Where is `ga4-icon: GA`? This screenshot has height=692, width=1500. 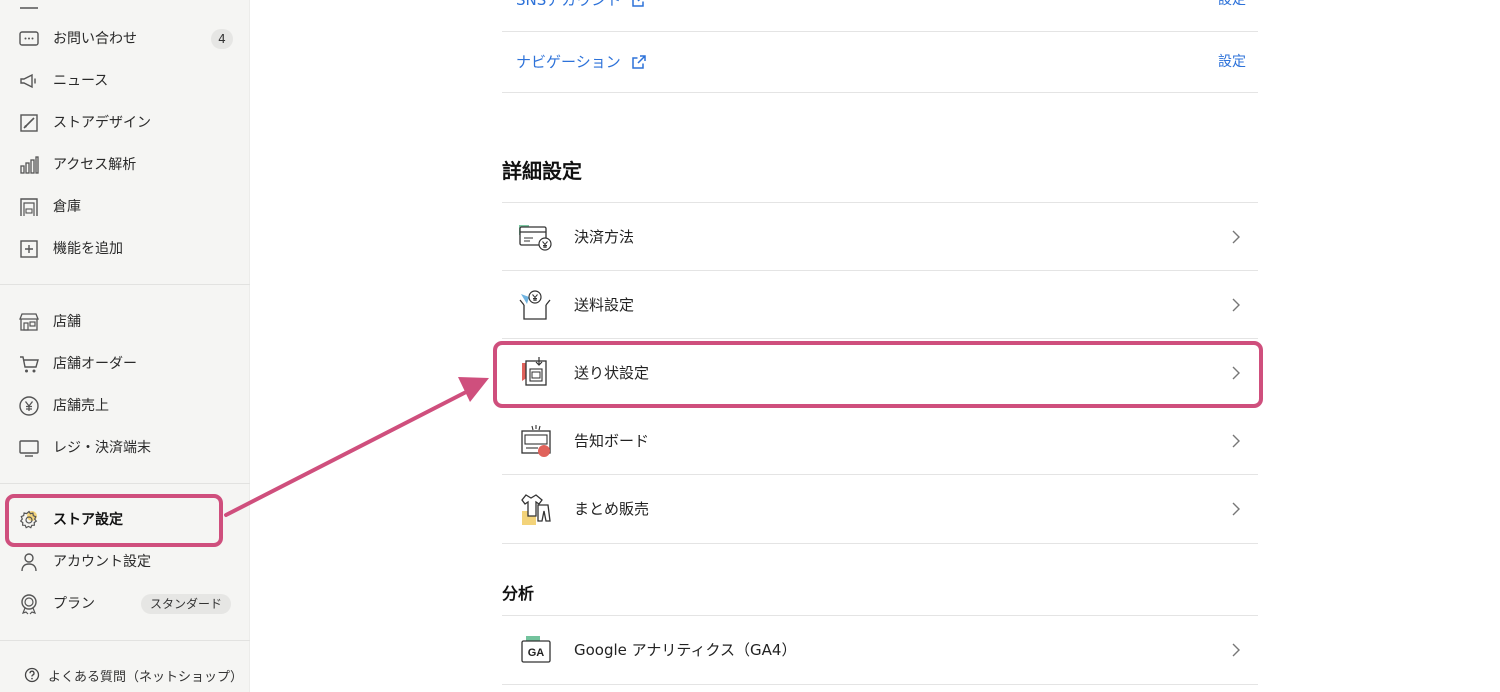
ga4-icon: GA is located at coordinates (536, 650).